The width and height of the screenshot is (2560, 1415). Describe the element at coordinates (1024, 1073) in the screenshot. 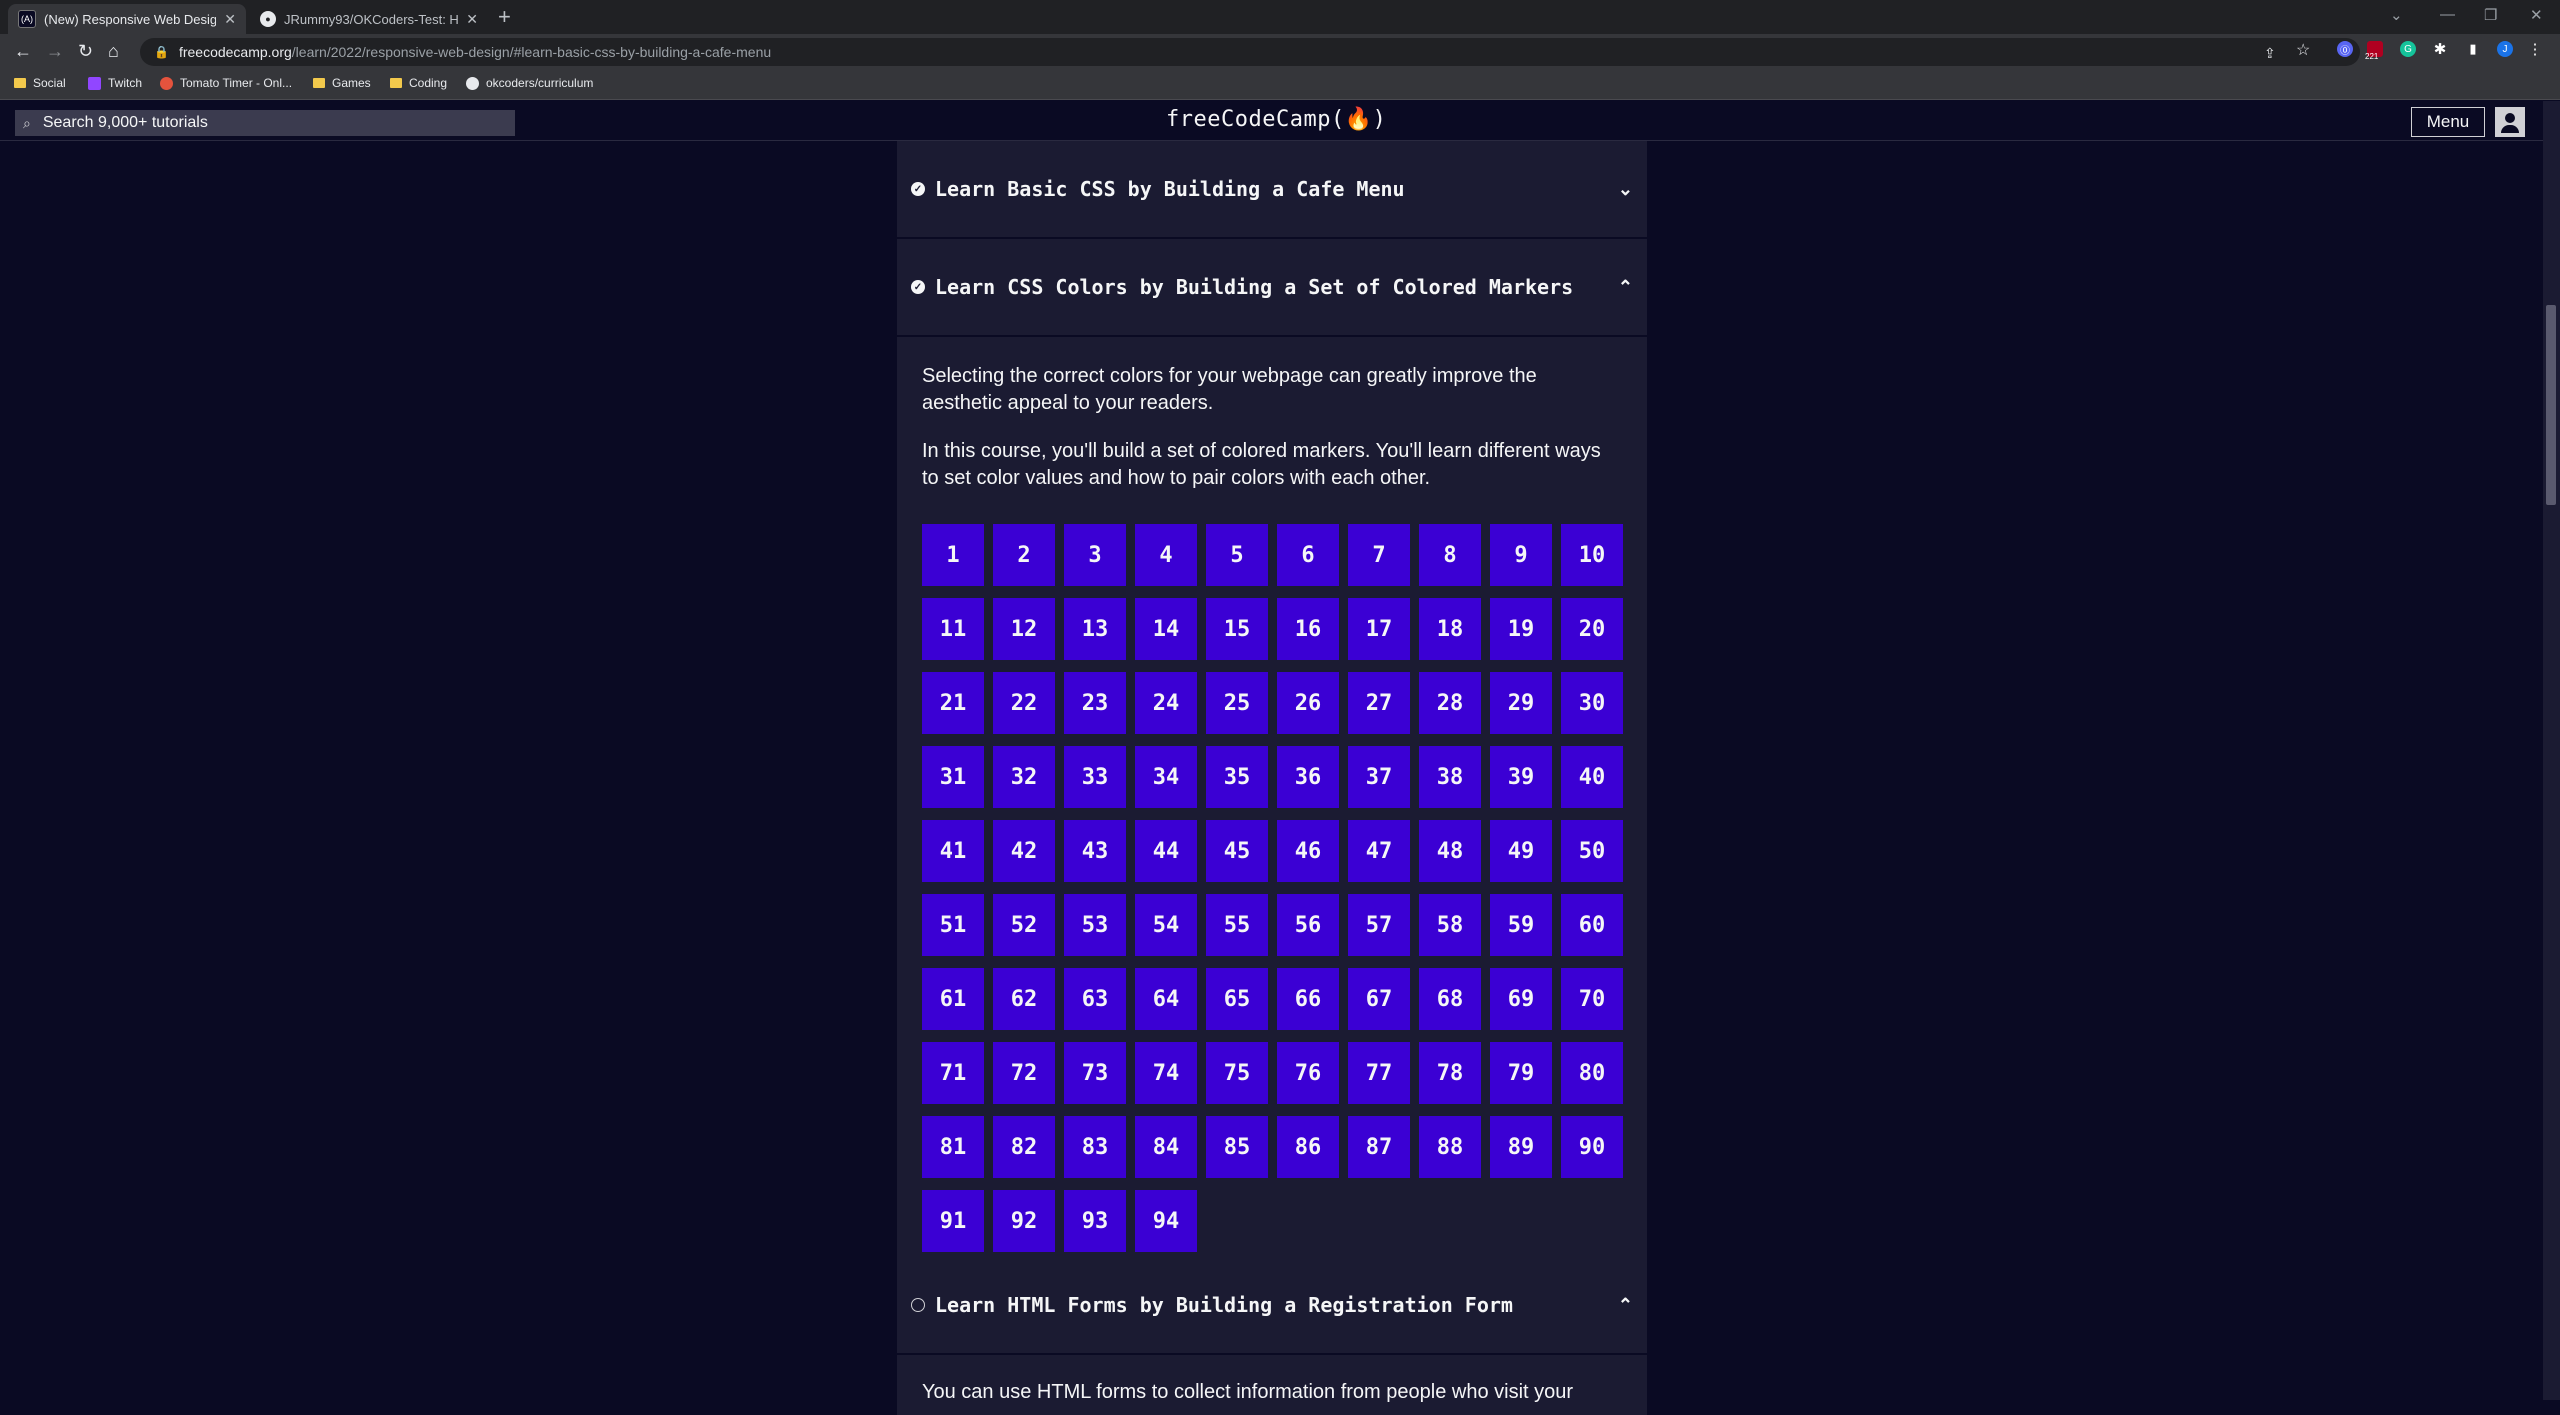

I see `step-button: 72` at that location.